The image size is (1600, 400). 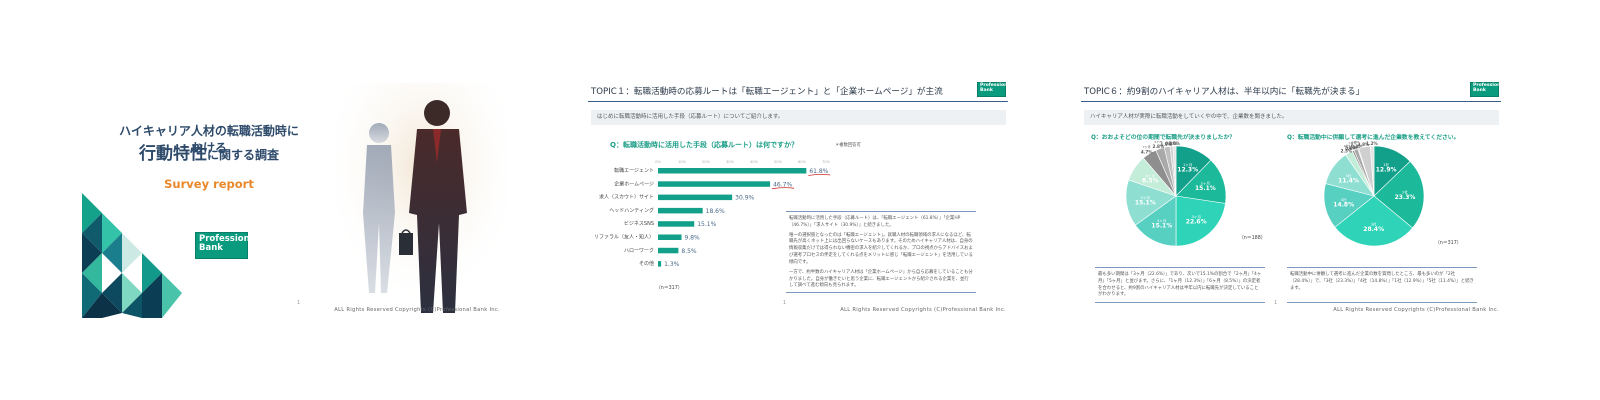 I want to click on cover-title-emphasis: 行動特性, so click(x=172, y=154).